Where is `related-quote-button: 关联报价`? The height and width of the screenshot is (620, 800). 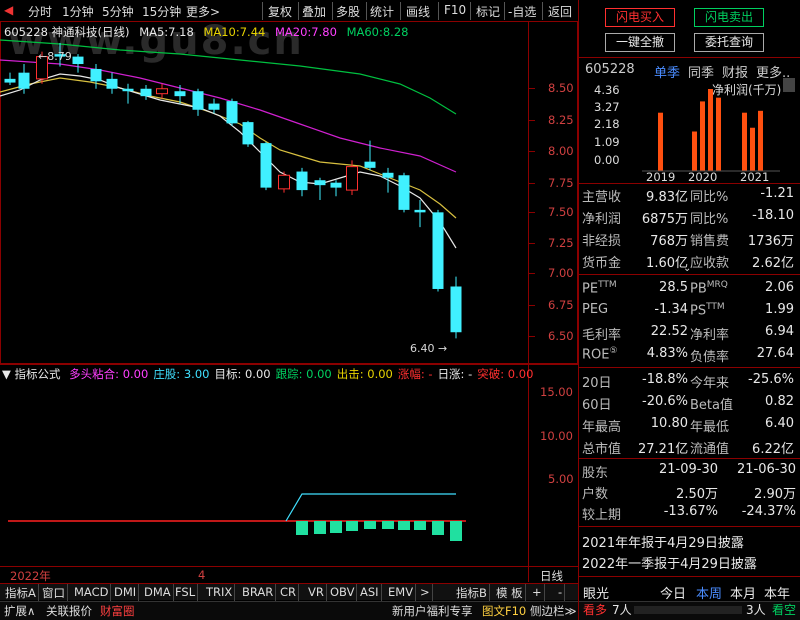
related-quote-button: 关联报价 is located at coordinates (69, 611).